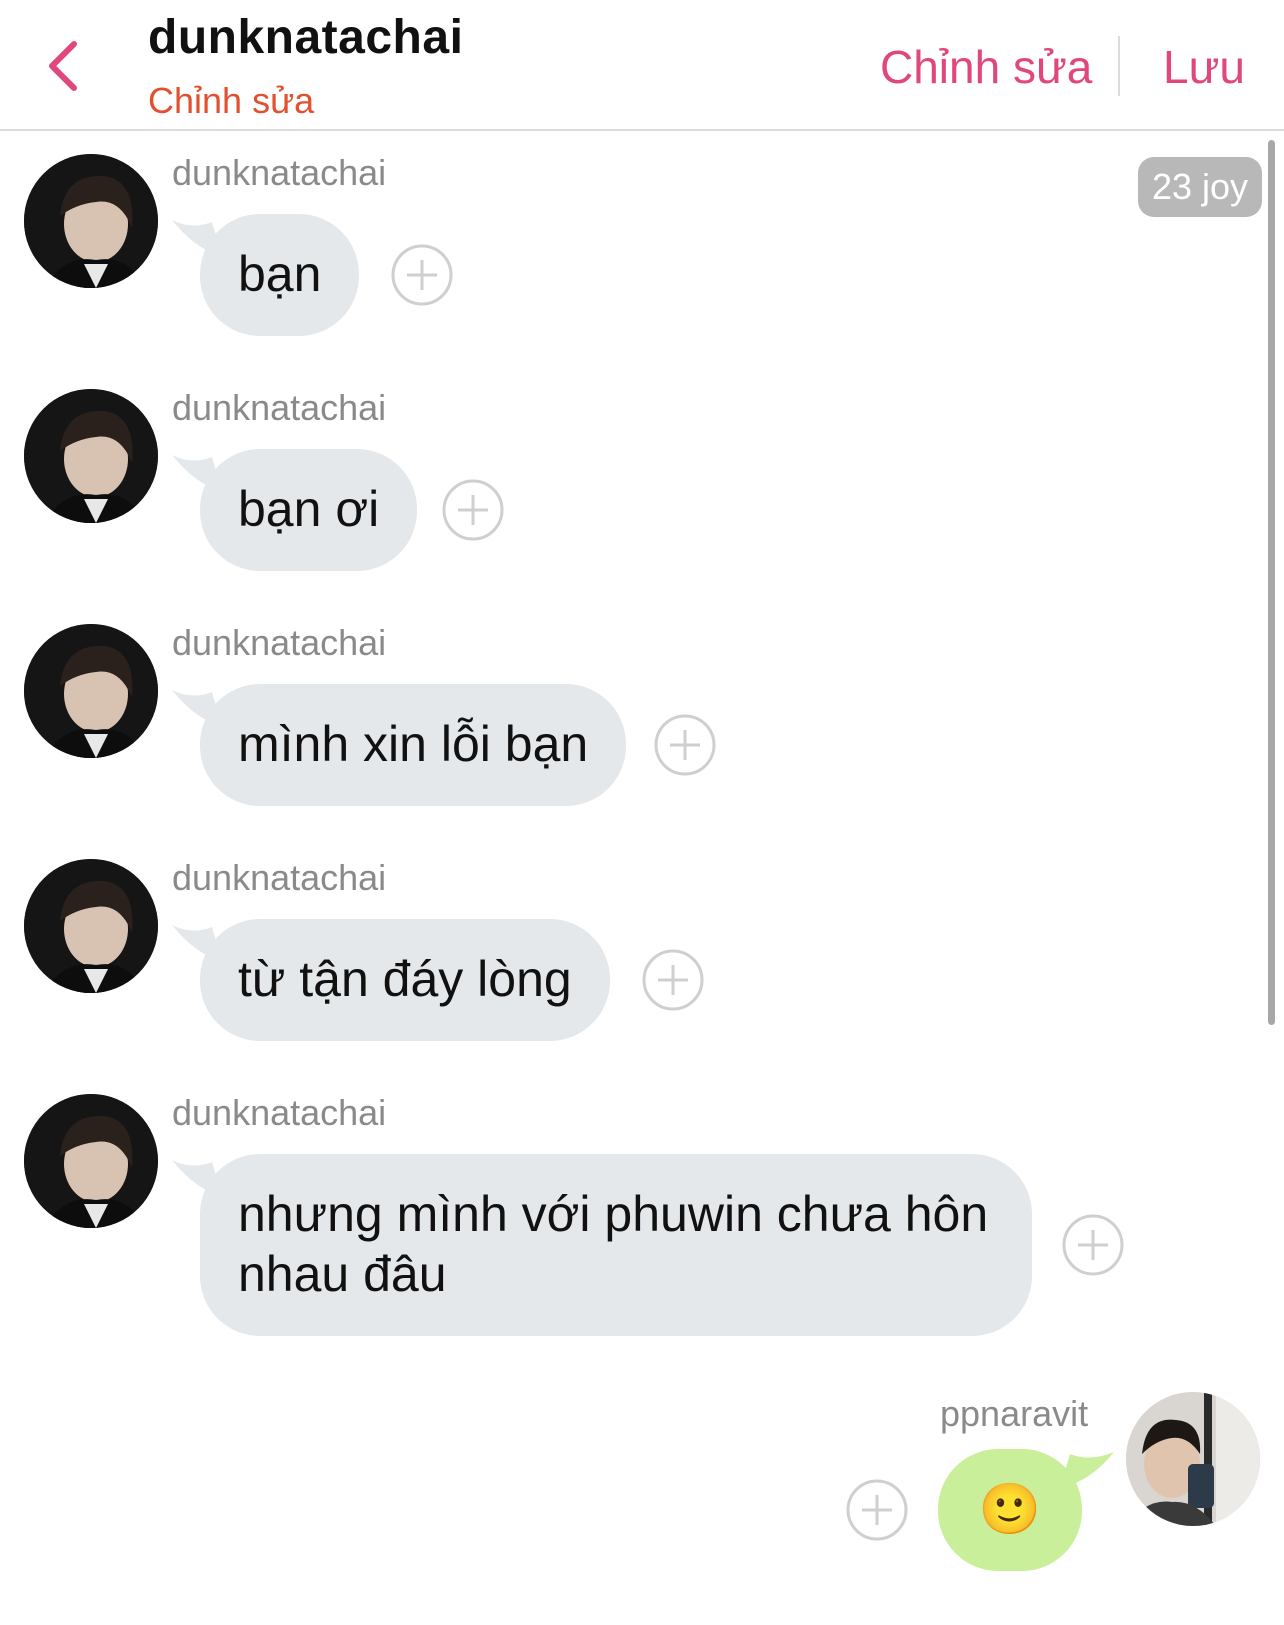 The image size is (1284, 1625). What do you see at coordinates (1010, 1510) in the screenshot?
I see `message-bubble-emoji: 🙂` at bounding box center [1010, 1510].